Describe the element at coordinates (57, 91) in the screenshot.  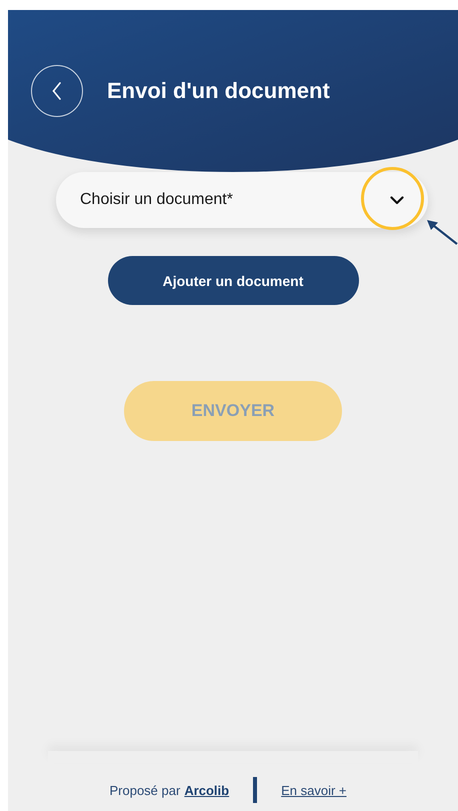
I see `back-button` at that location.